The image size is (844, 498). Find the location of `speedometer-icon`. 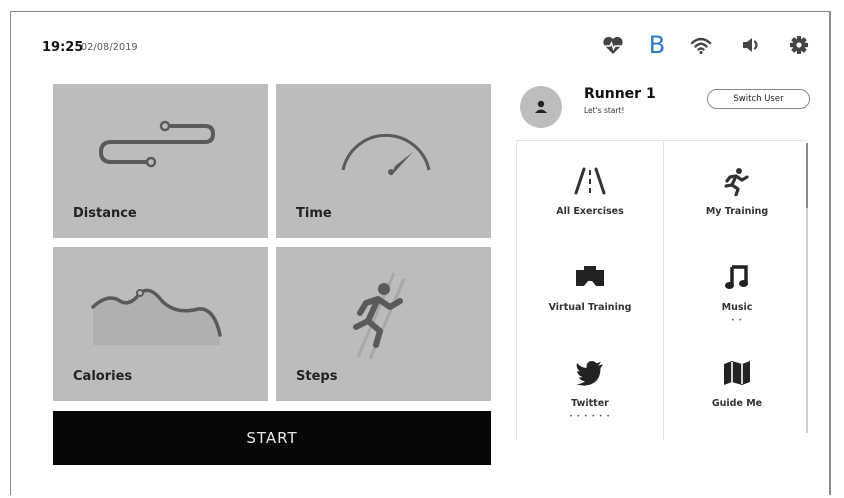

speedometer-icon is located at coordinates (386, 154).